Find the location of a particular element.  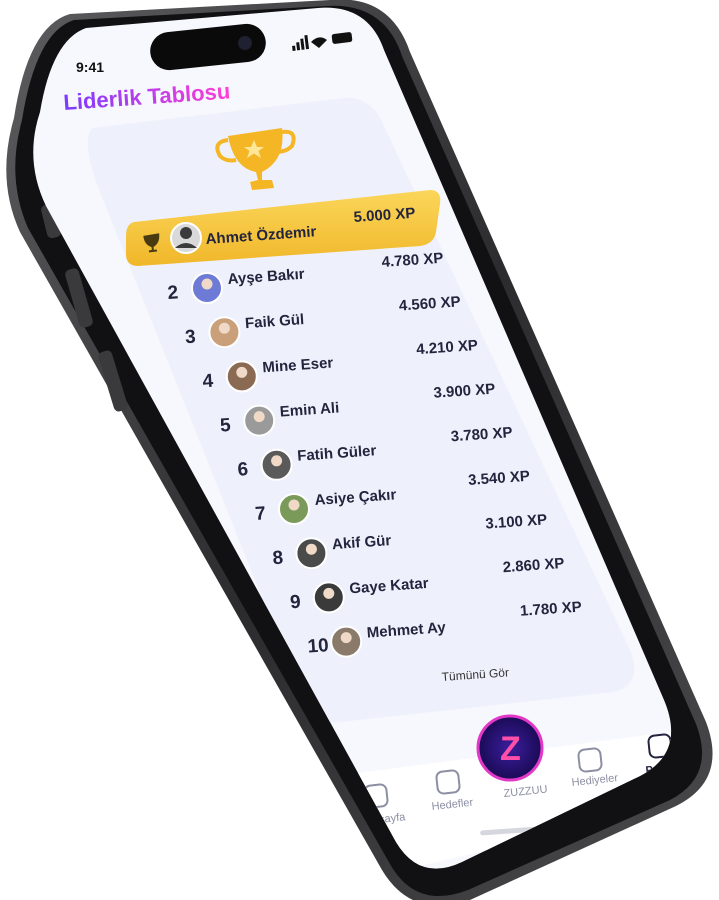

row-rank: 3 is located at coordinates (190, 338).